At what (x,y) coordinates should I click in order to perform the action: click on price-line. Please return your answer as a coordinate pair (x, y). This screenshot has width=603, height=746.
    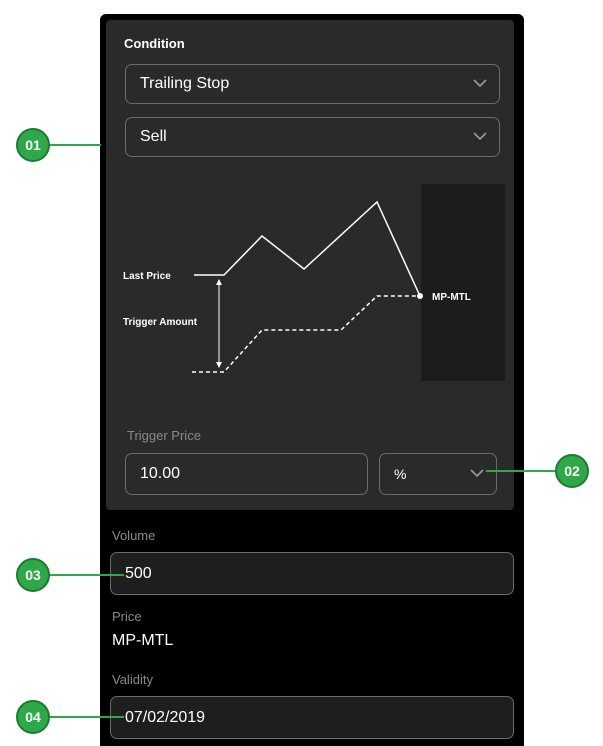
    Looking at the image, I should click on (307, 248).